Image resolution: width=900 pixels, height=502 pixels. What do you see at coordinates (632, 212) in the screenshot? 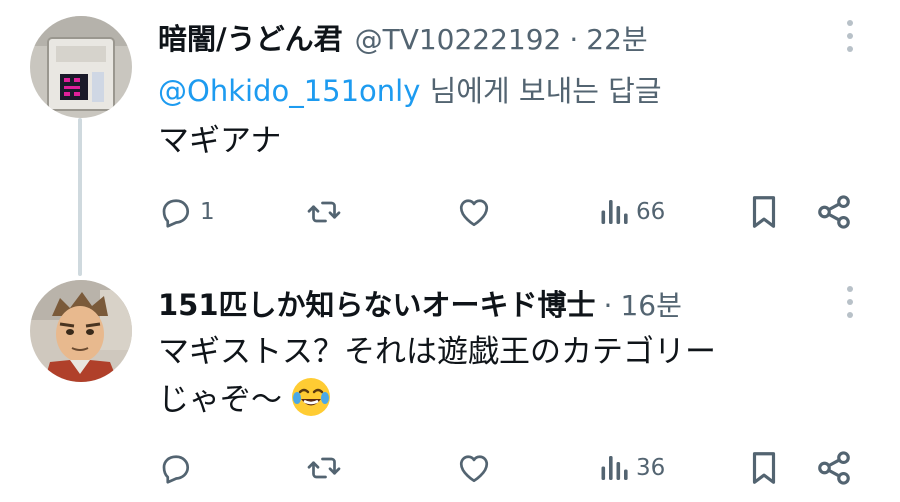
I see `views-button: 66` at bounding box center [632, 212].